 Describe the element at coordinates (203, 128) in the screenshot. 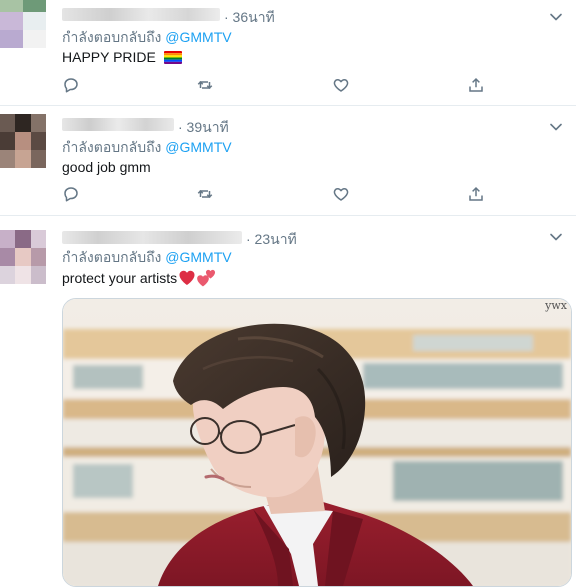

I see `timestamp: · 39นาที` at that location.